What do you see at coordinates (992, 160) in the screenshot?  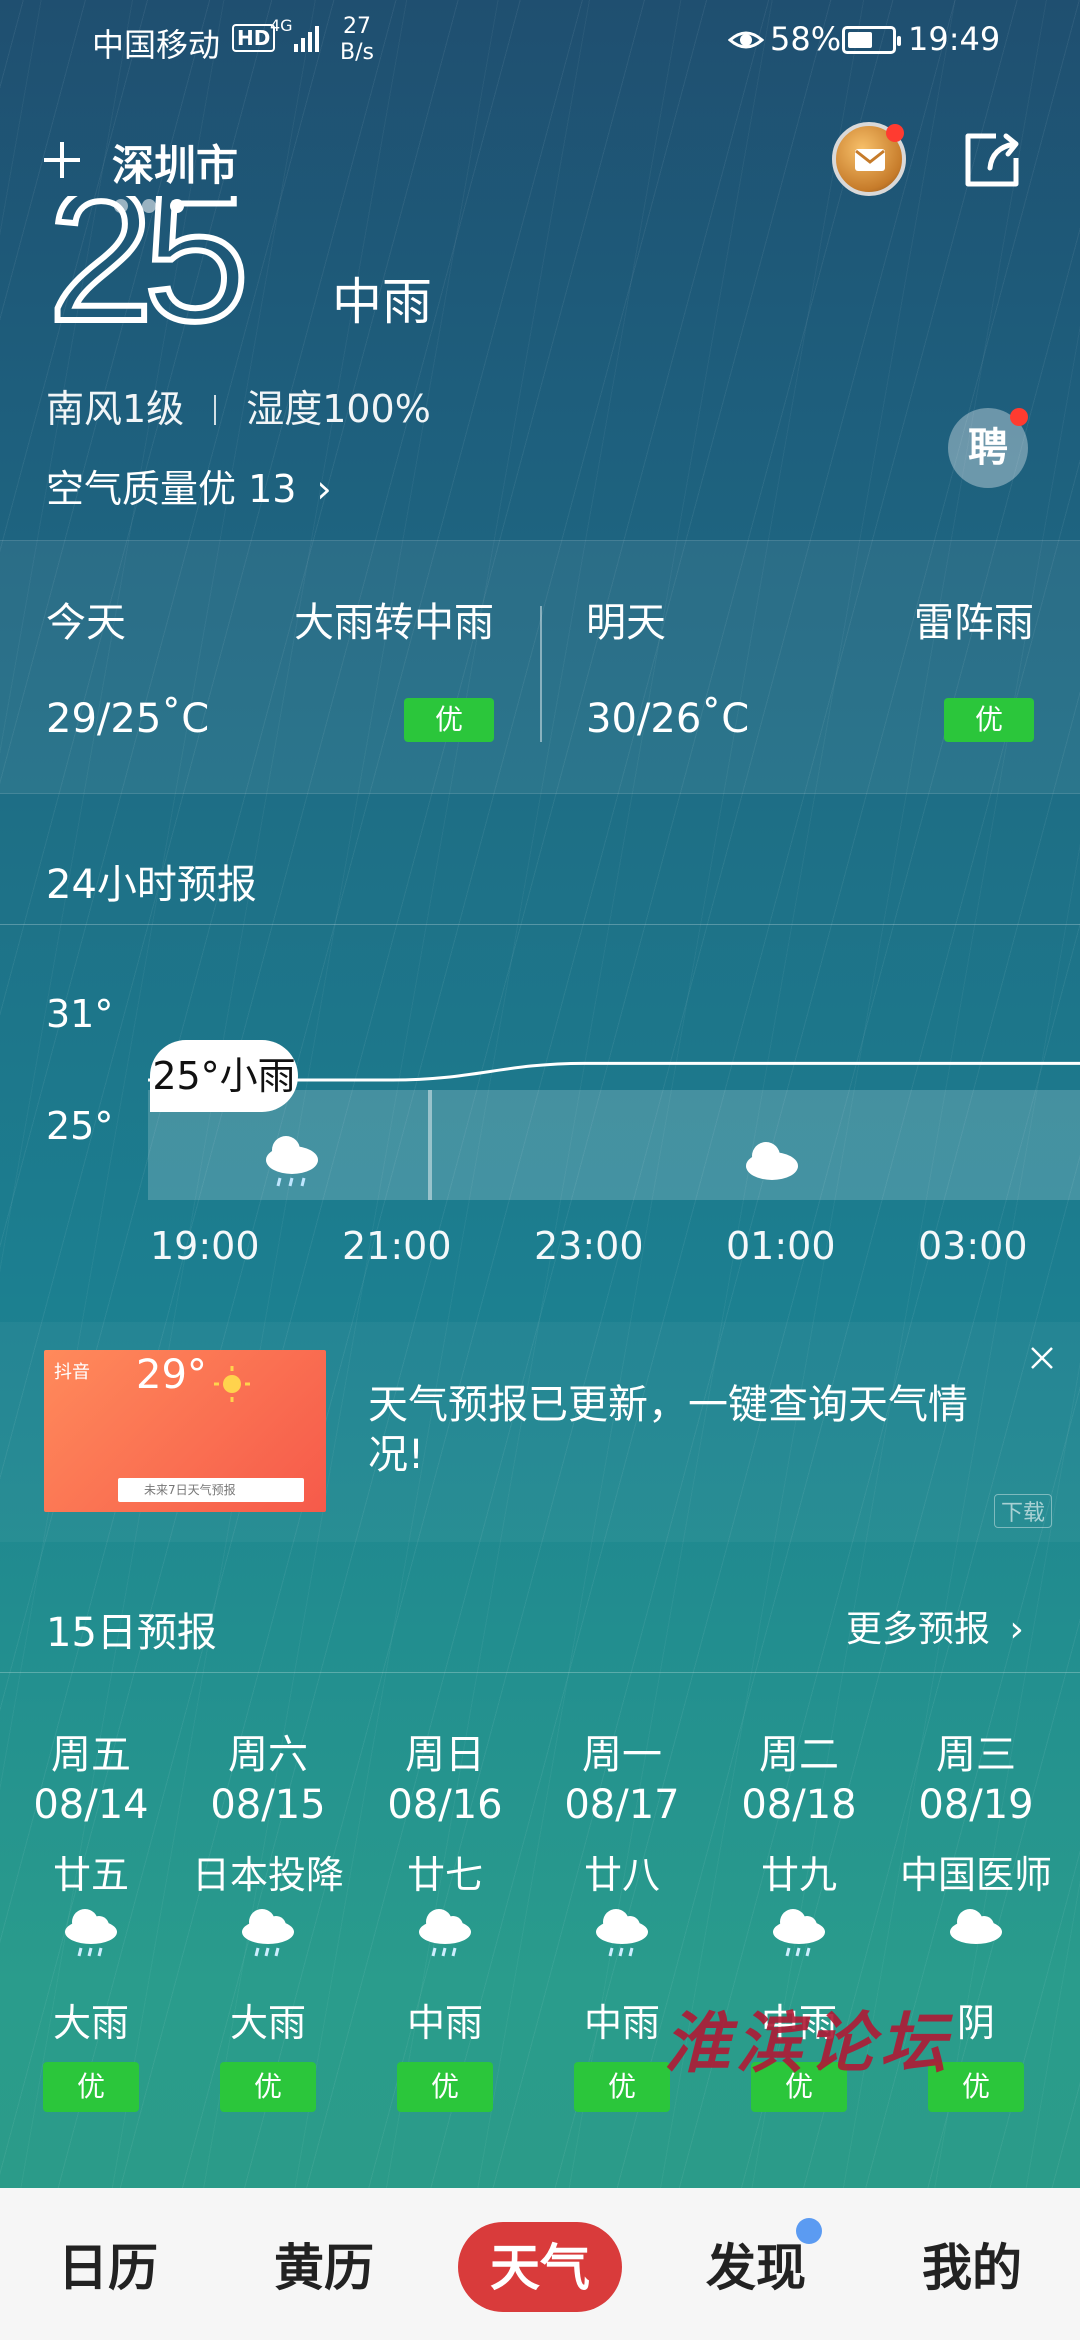 I see `share-icon` at bounding box center [992, 160].